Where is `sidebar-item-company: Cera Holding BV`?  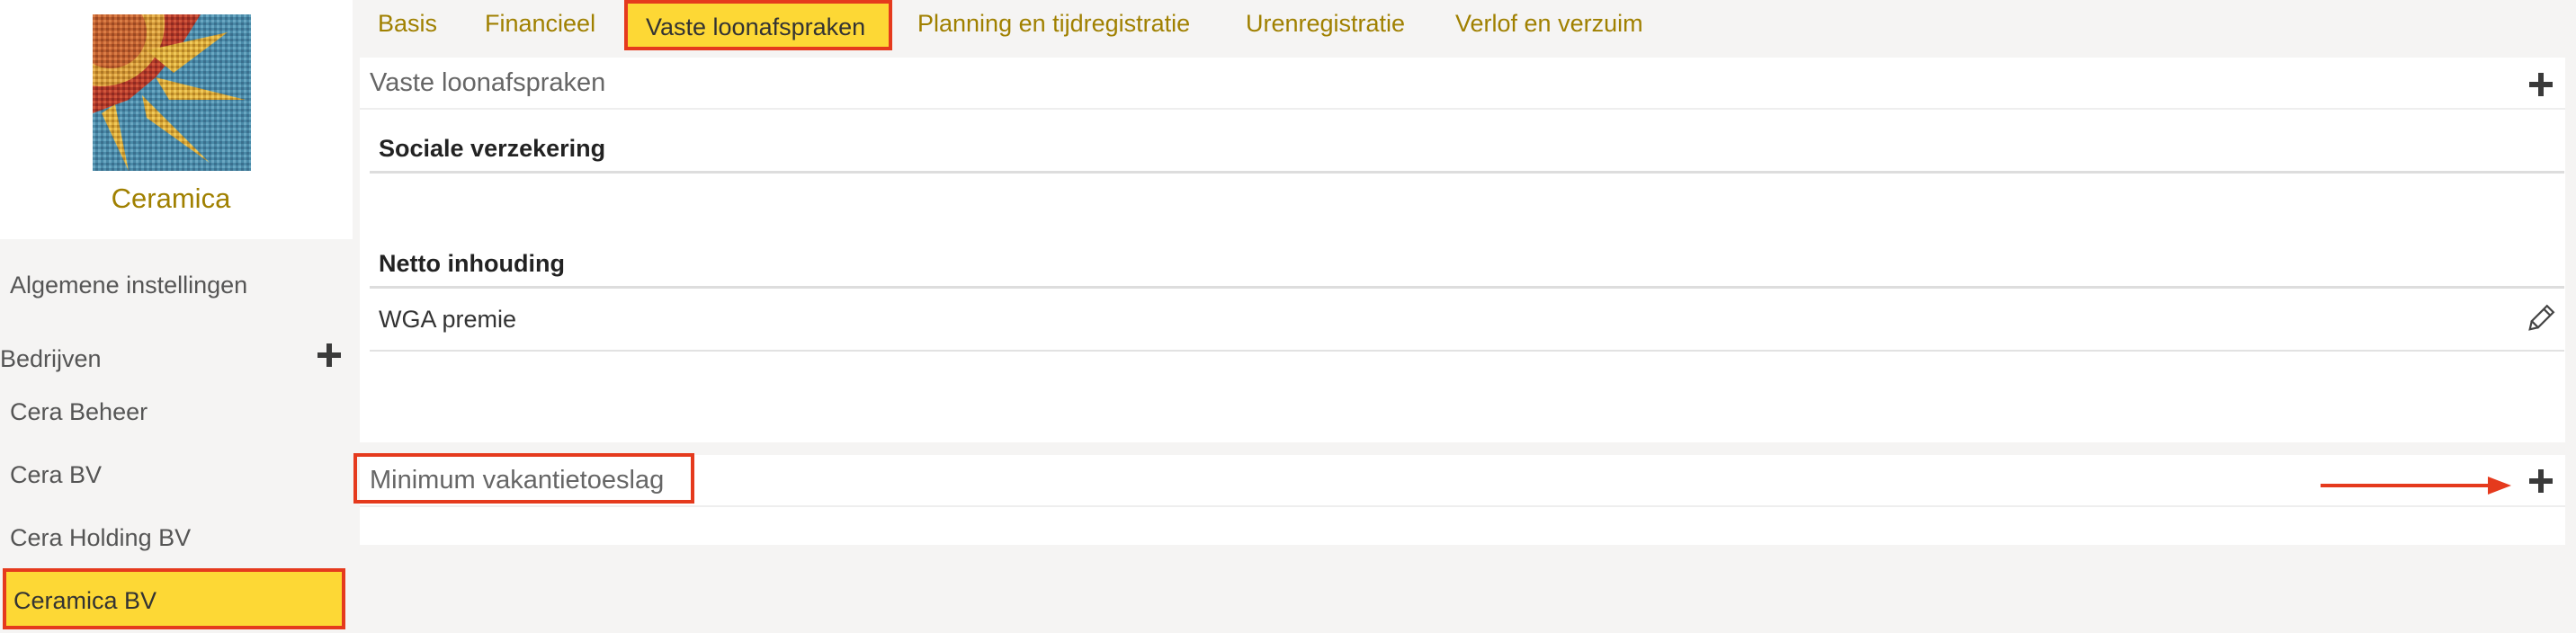 sidebar-item-company: Cera Holding BV is located at coordinates (100, 538).